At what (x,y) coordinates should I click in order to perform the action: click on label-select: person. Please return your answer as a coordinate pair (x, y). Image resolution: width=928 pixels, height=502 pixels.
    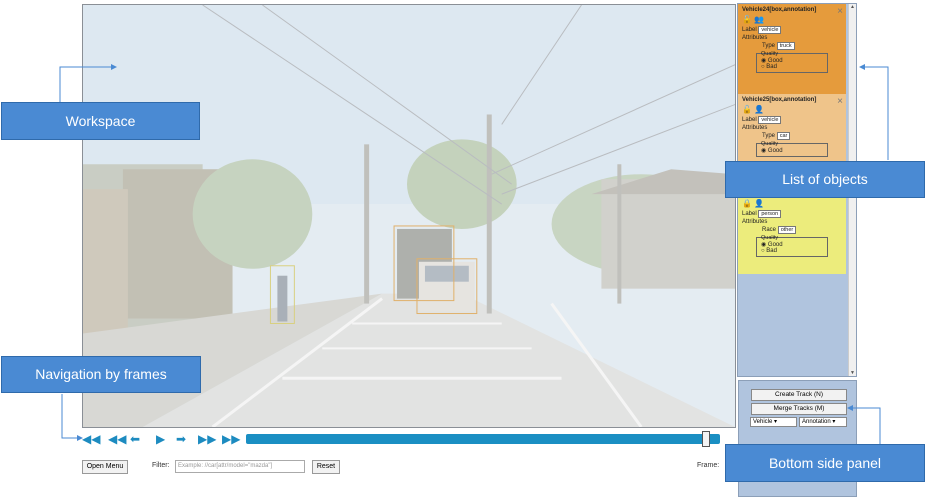
    Looking at the image, I should click on (770, 214).